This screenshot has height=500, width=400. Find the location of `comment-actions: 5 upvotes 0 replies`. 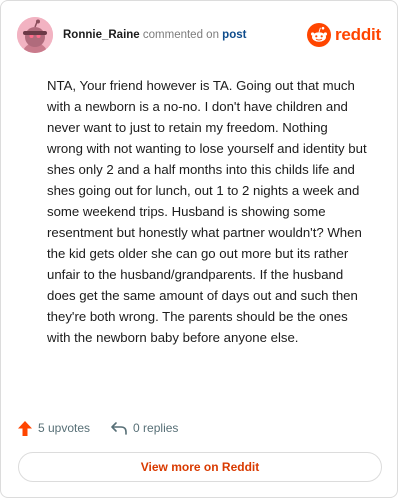

comment-actions: 5 upvotes 0 replies is located at coordinates (97, 428).